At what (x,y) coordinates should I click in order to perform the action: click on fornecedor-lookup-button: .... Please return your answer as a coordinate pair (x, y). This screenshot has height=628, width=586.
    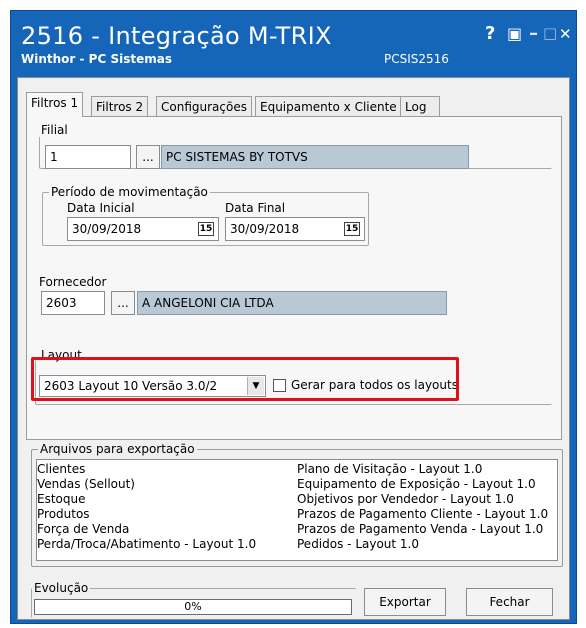
    Looking at the image, I should click on (123, 303).